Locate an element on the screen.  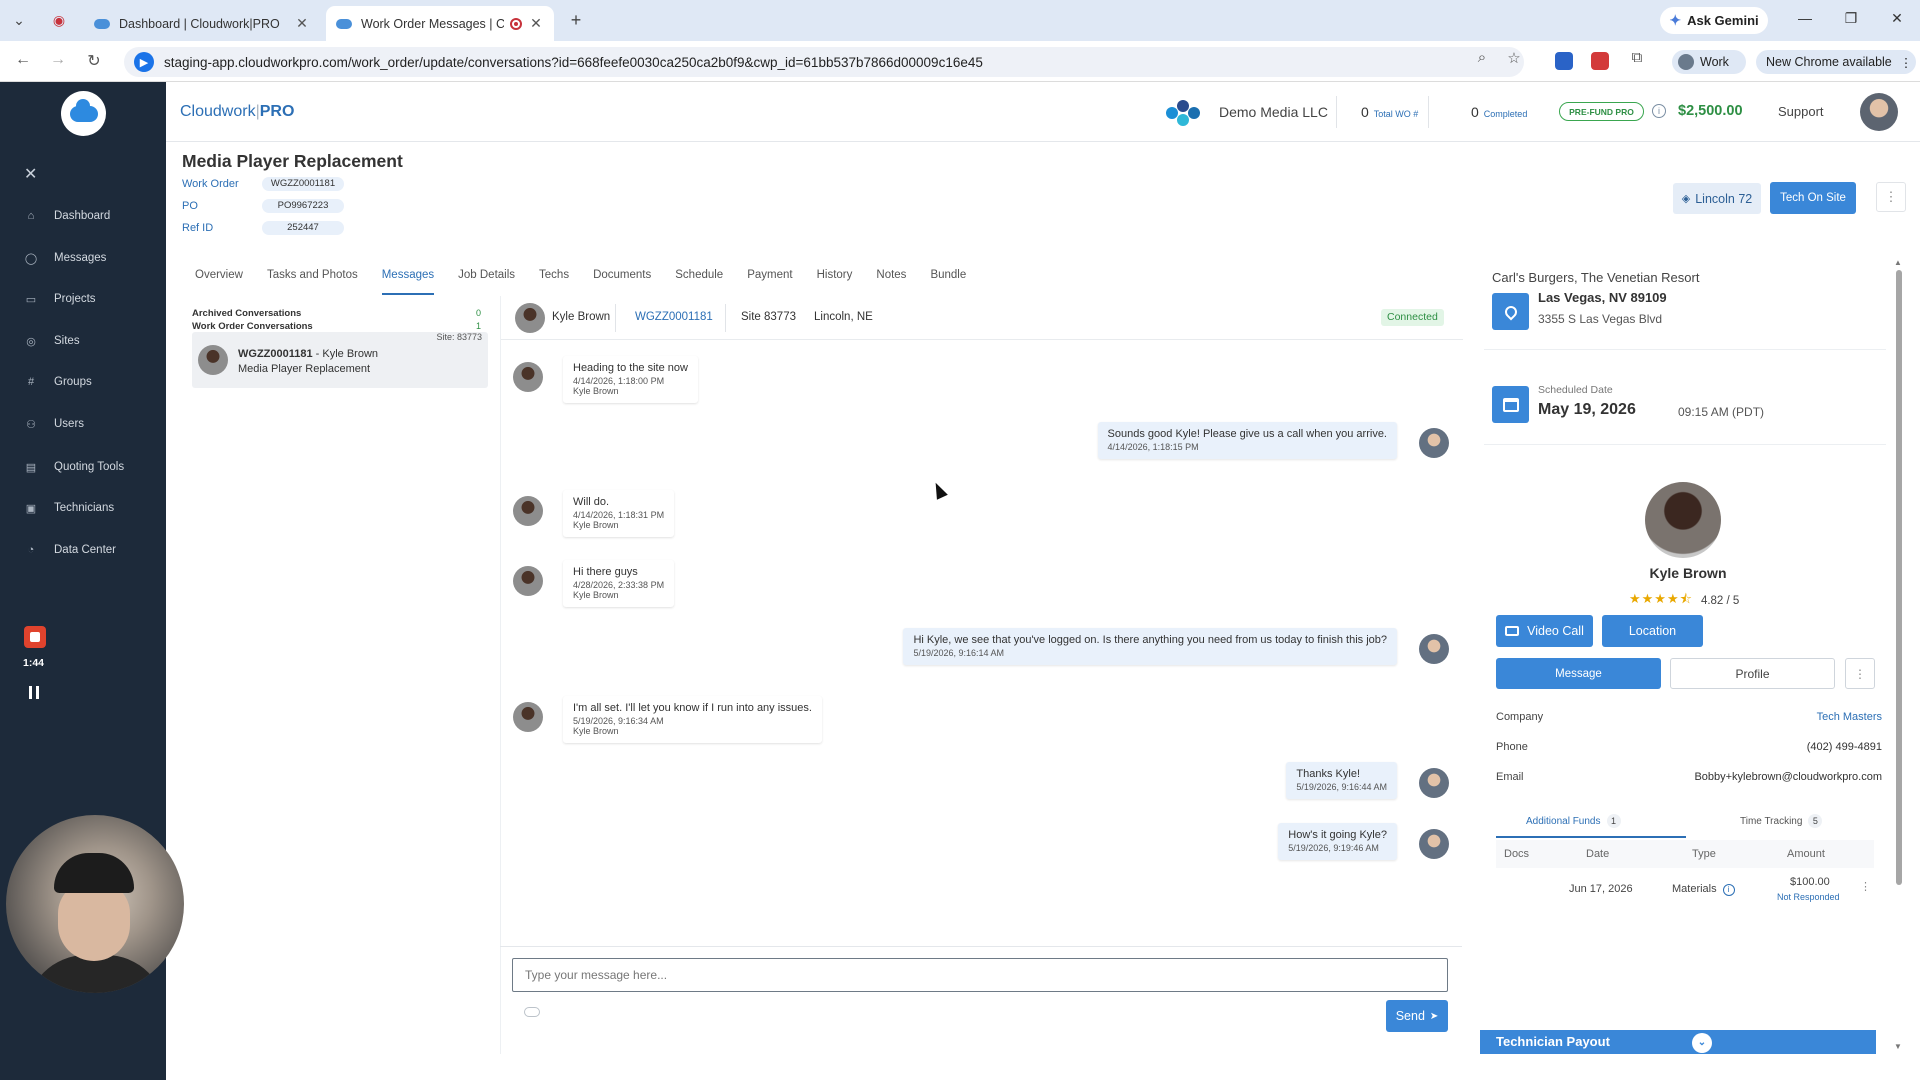
tab-schedule: Schedule is located at coordinates (699, 279).